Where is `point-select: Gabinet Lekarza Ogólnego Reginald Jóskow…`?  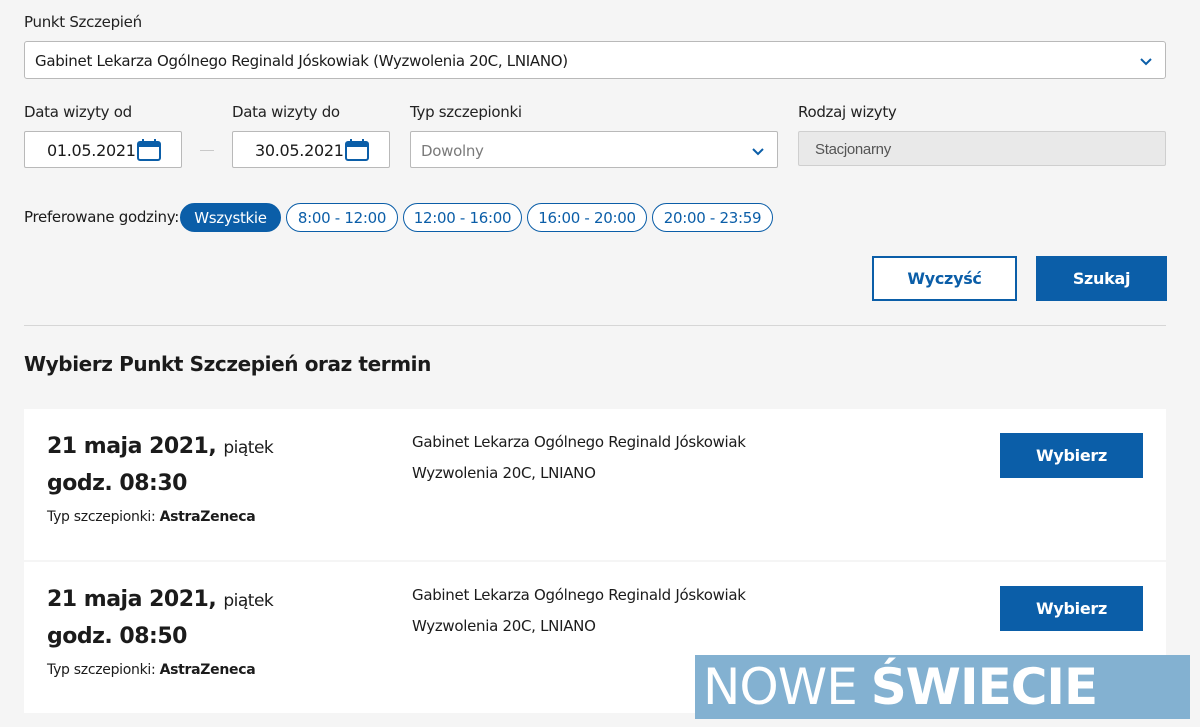 point-select: Gabinet Lekarza Ogólnego Reginald Jóskow… is located at coordinates (595, 60).